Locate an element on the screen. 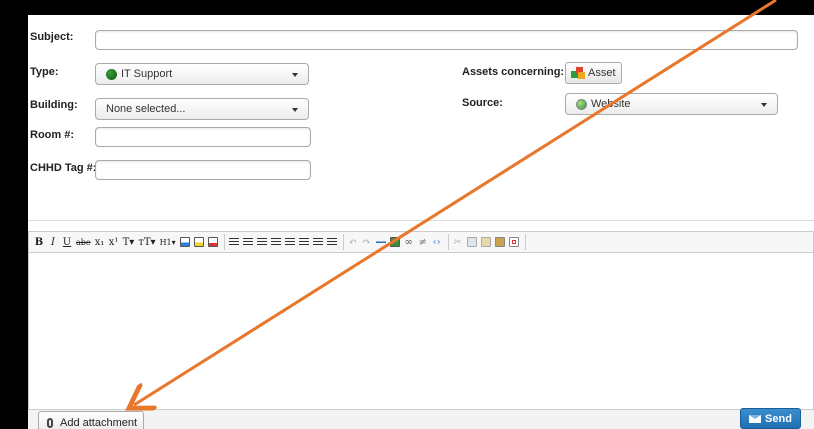  superscript-button: x¹ is located at coordinates (114, 242).